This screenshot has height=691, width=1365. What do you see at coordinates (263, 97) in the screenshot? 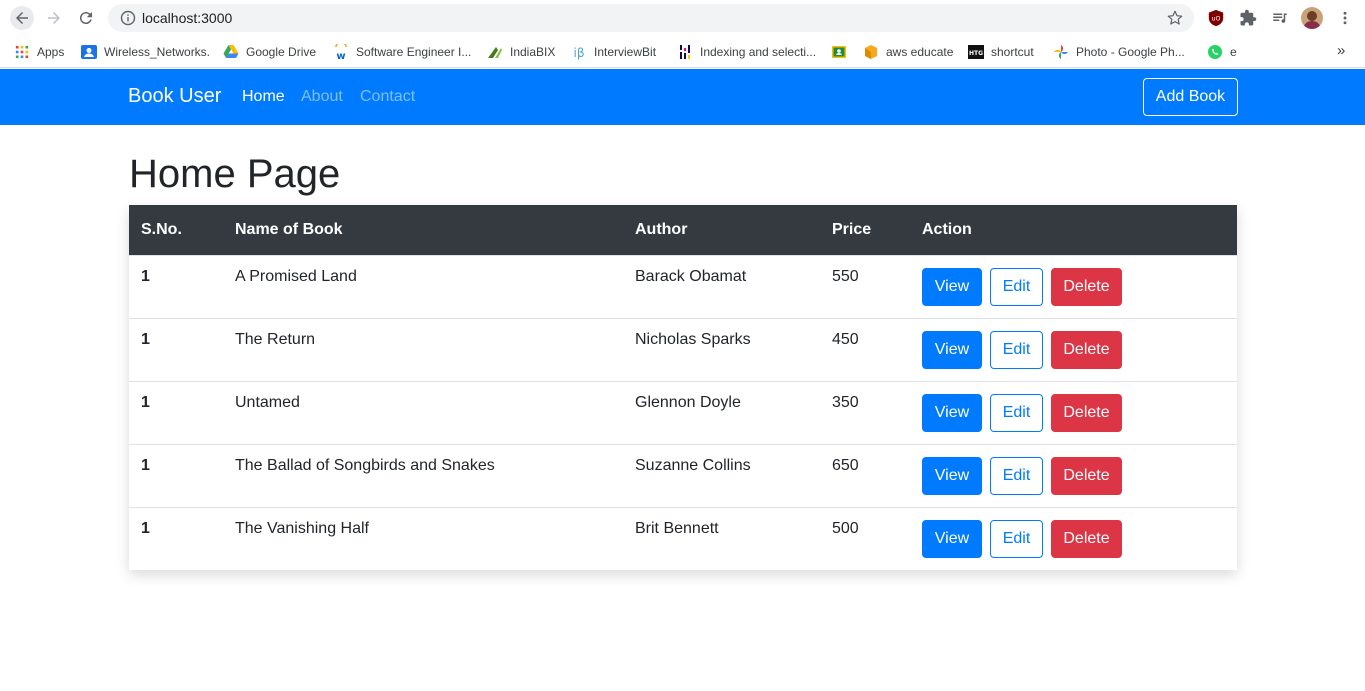
I see `nav-link-home: Home` at bounding box center [263, 97].